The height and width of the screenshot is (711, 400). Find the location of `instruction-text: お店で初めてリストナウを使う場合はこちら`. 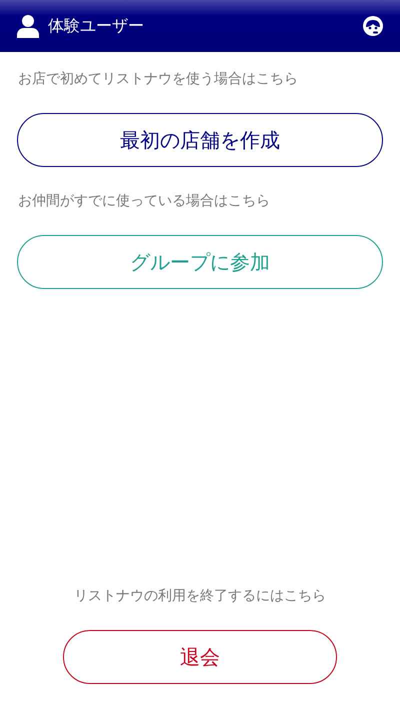

instruction-text: お店で初めてリストナウを使う場合はこちら is located at coordinates (158, 79).